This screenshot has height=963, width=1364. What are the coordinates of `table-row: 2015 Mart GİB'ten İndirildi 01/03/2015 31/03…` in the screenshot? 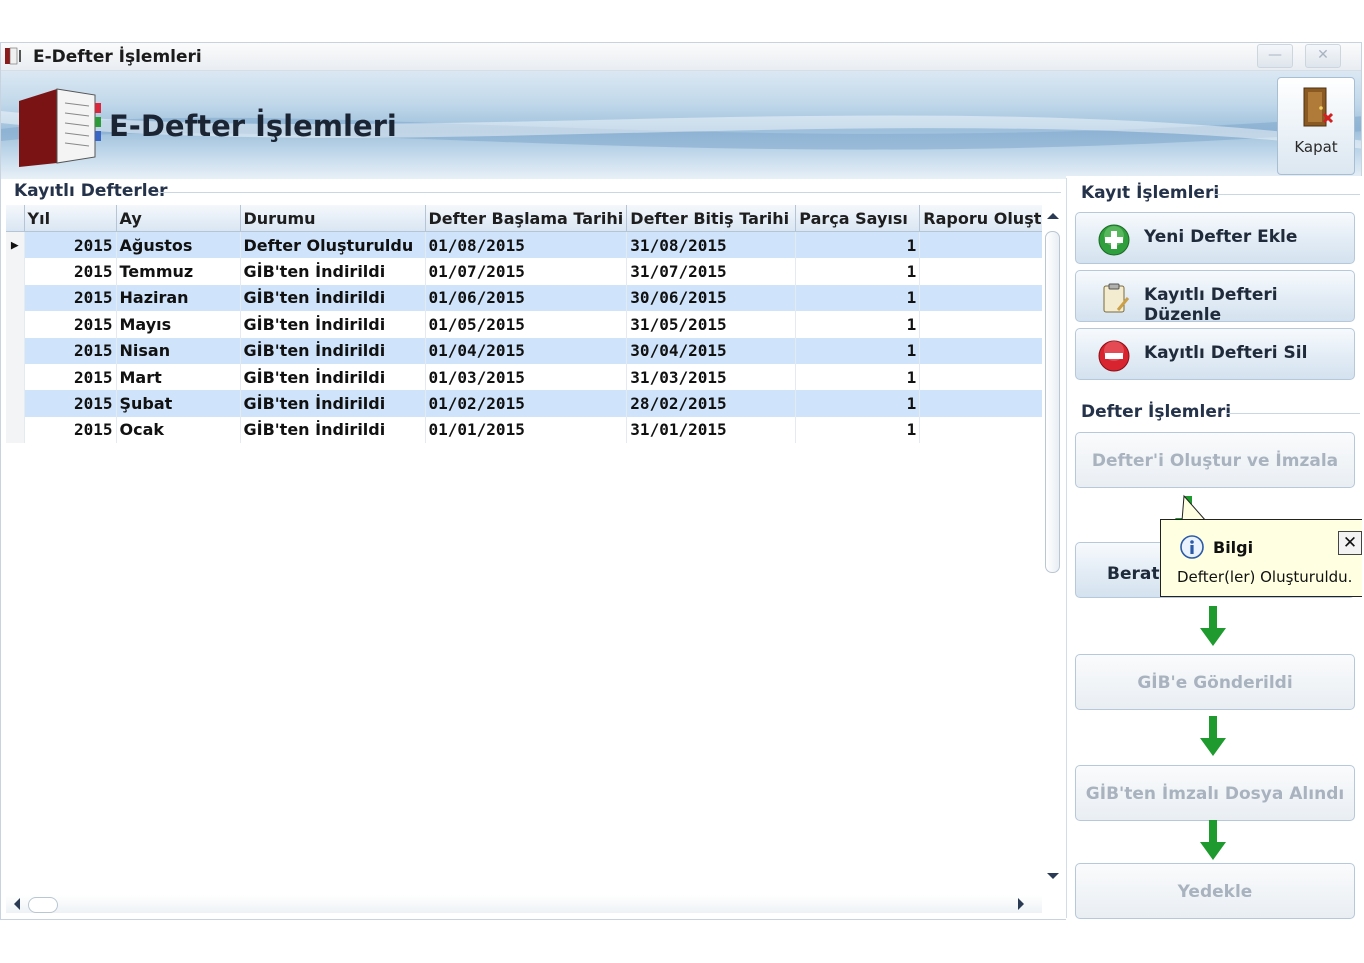 It's located at (531, 377).